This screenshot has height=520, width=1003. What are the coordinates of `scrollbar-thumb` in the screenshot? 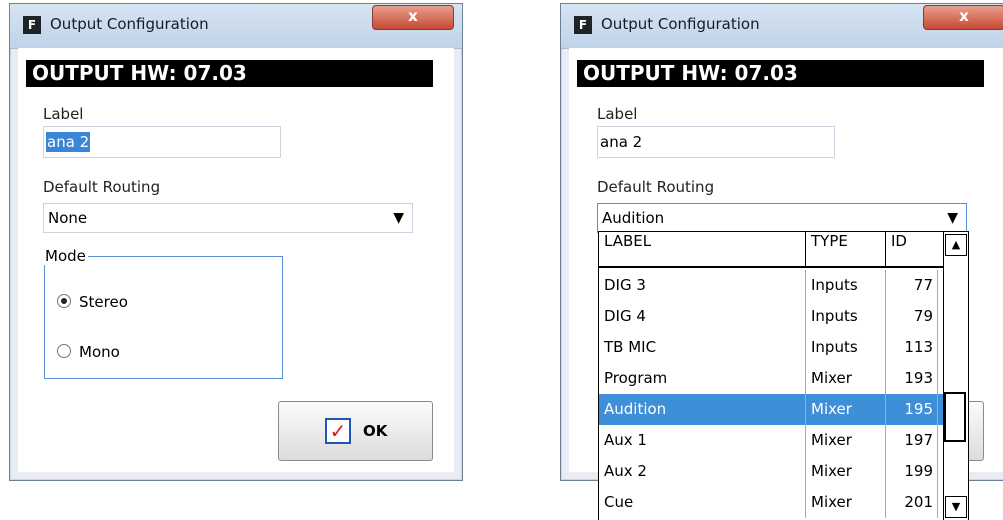 It's located at (955, 417).